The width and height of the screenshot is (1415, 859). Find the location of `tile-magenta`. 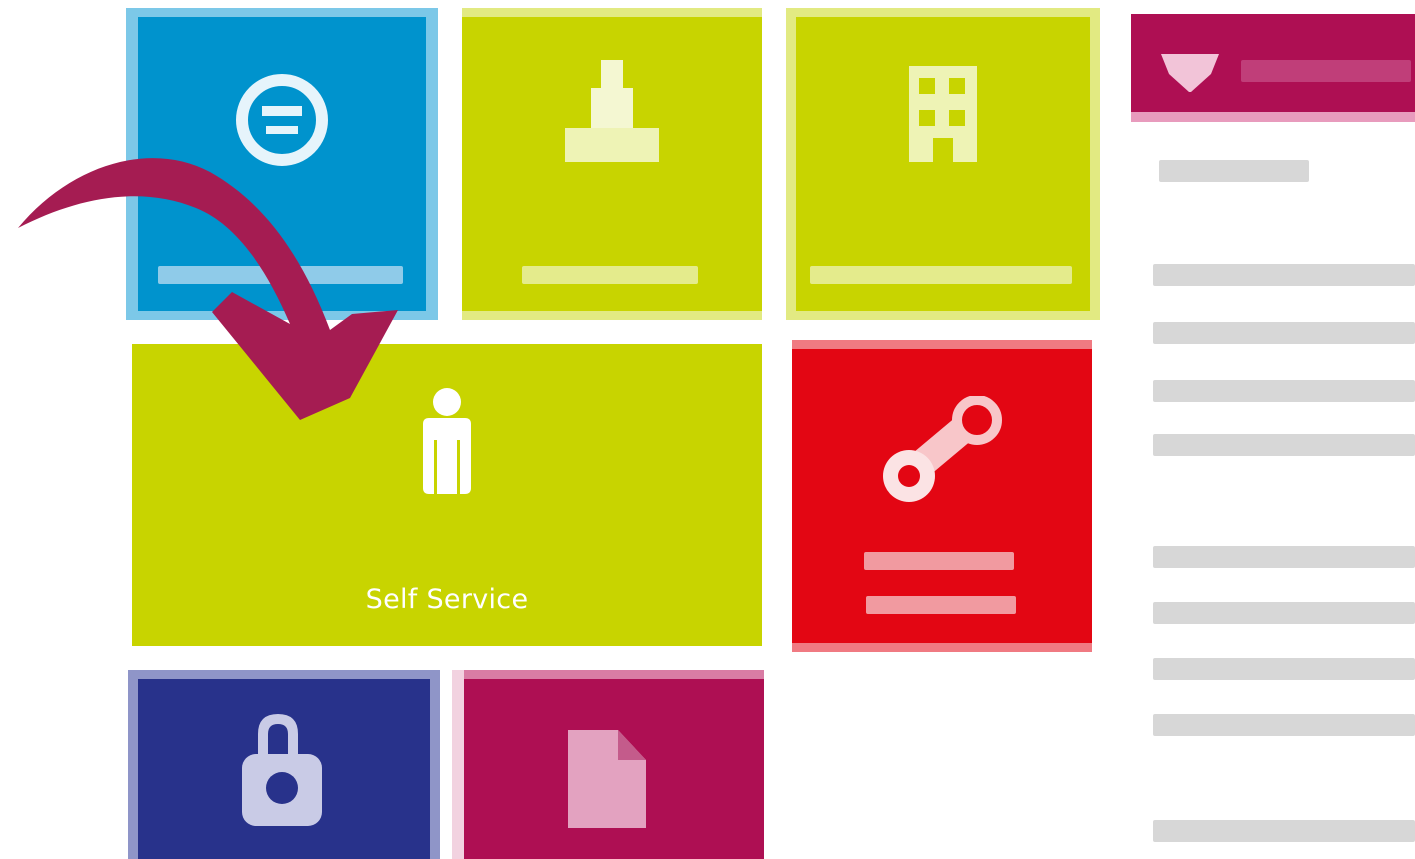

tile-magenta is located at coordinates (608, 764).